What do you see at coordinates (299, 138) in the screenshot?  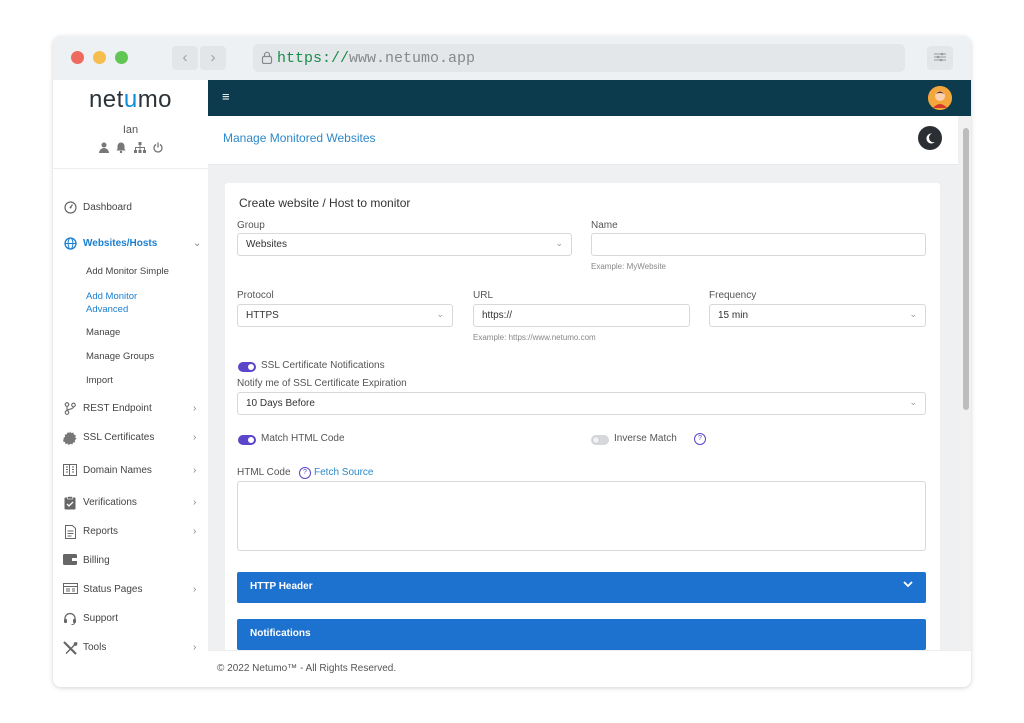 I see `page-title: Manage Monitored Websites` at bounding box center [299, 138].